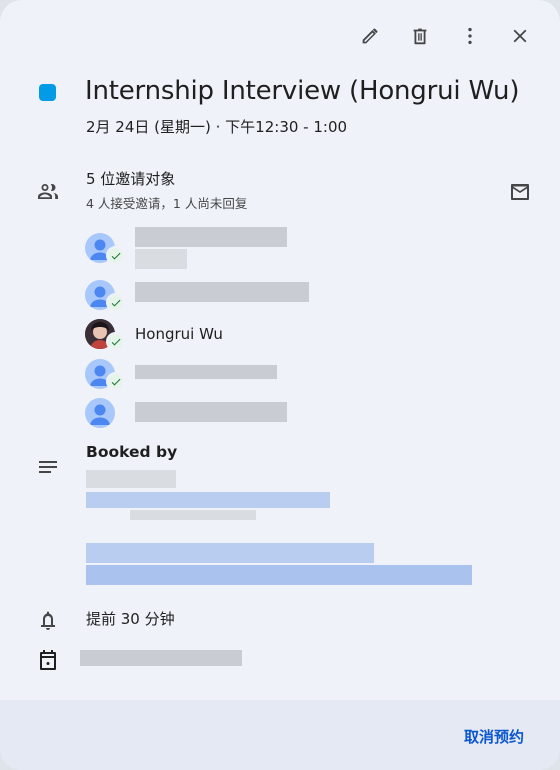 Image resolution: width=560 pixels, height=770 pixels. I want to click on description-icon, so click(48, 467).